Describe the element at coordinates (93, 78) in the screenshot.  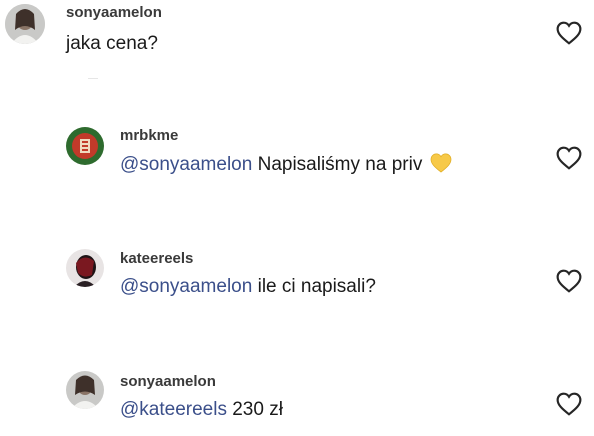
I see `divider` at that location.